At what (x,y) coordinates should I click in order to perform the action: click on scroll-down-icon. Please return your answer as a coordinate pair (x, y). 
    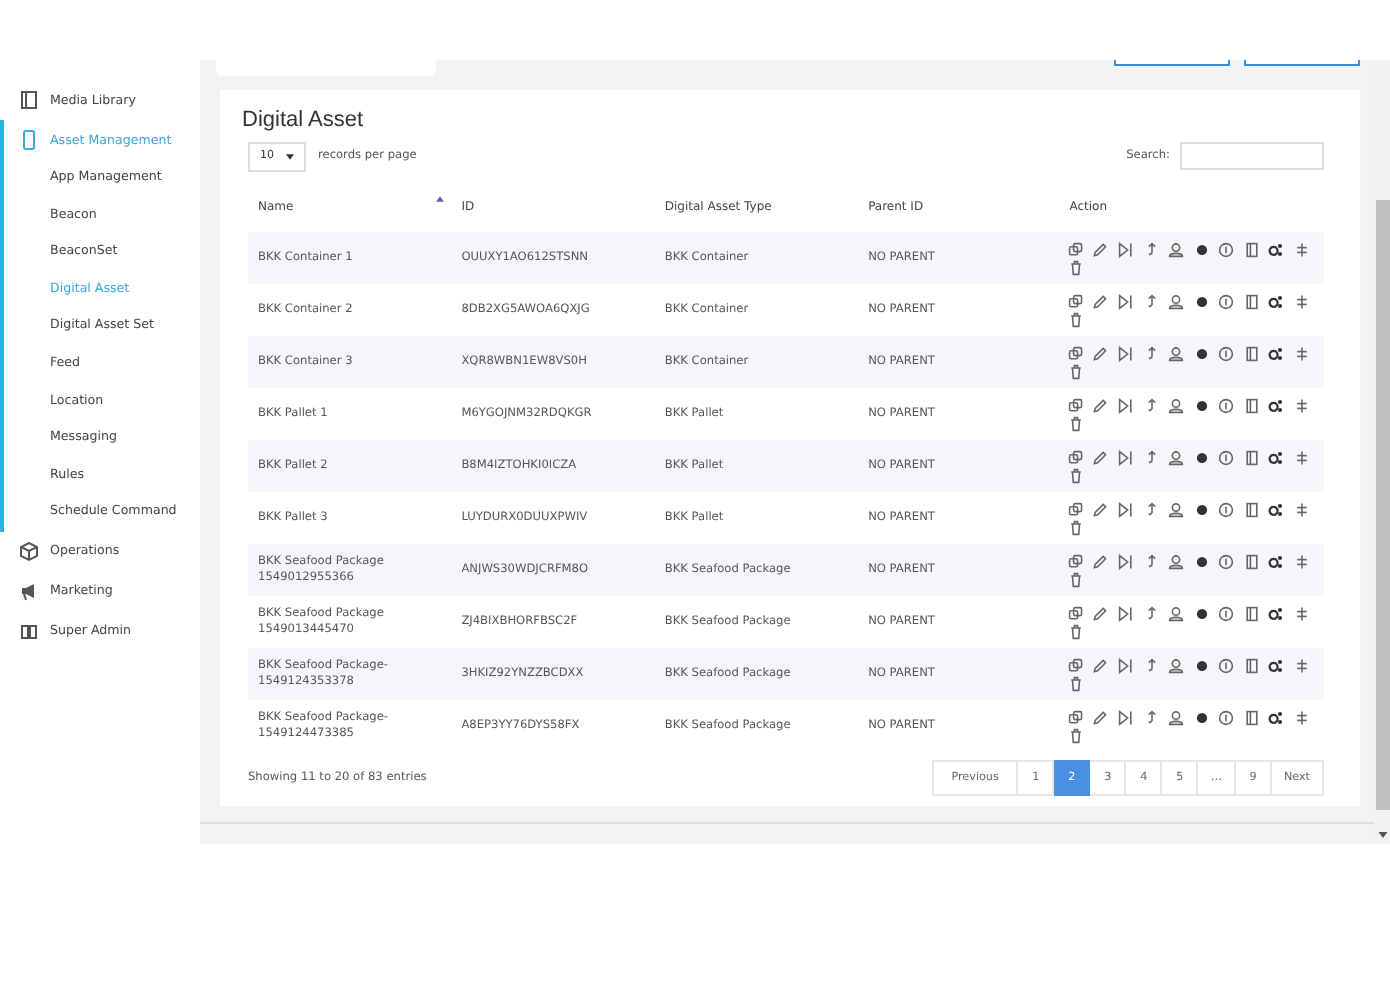
    Looking at the image, I should click on (1382, 835).